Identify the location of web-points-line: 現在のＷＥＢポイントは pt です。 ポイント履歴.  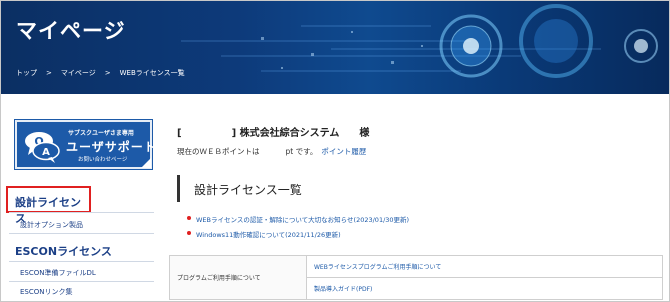
(271, 151).